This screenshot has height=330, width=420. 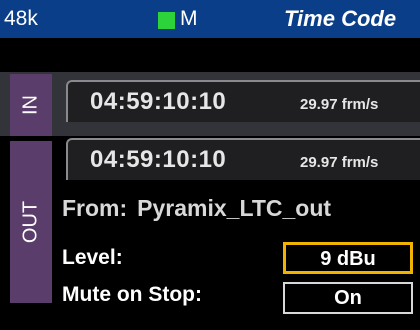 I want to click on header-bar: 48k M Time Code, so click(x=210, y=19).